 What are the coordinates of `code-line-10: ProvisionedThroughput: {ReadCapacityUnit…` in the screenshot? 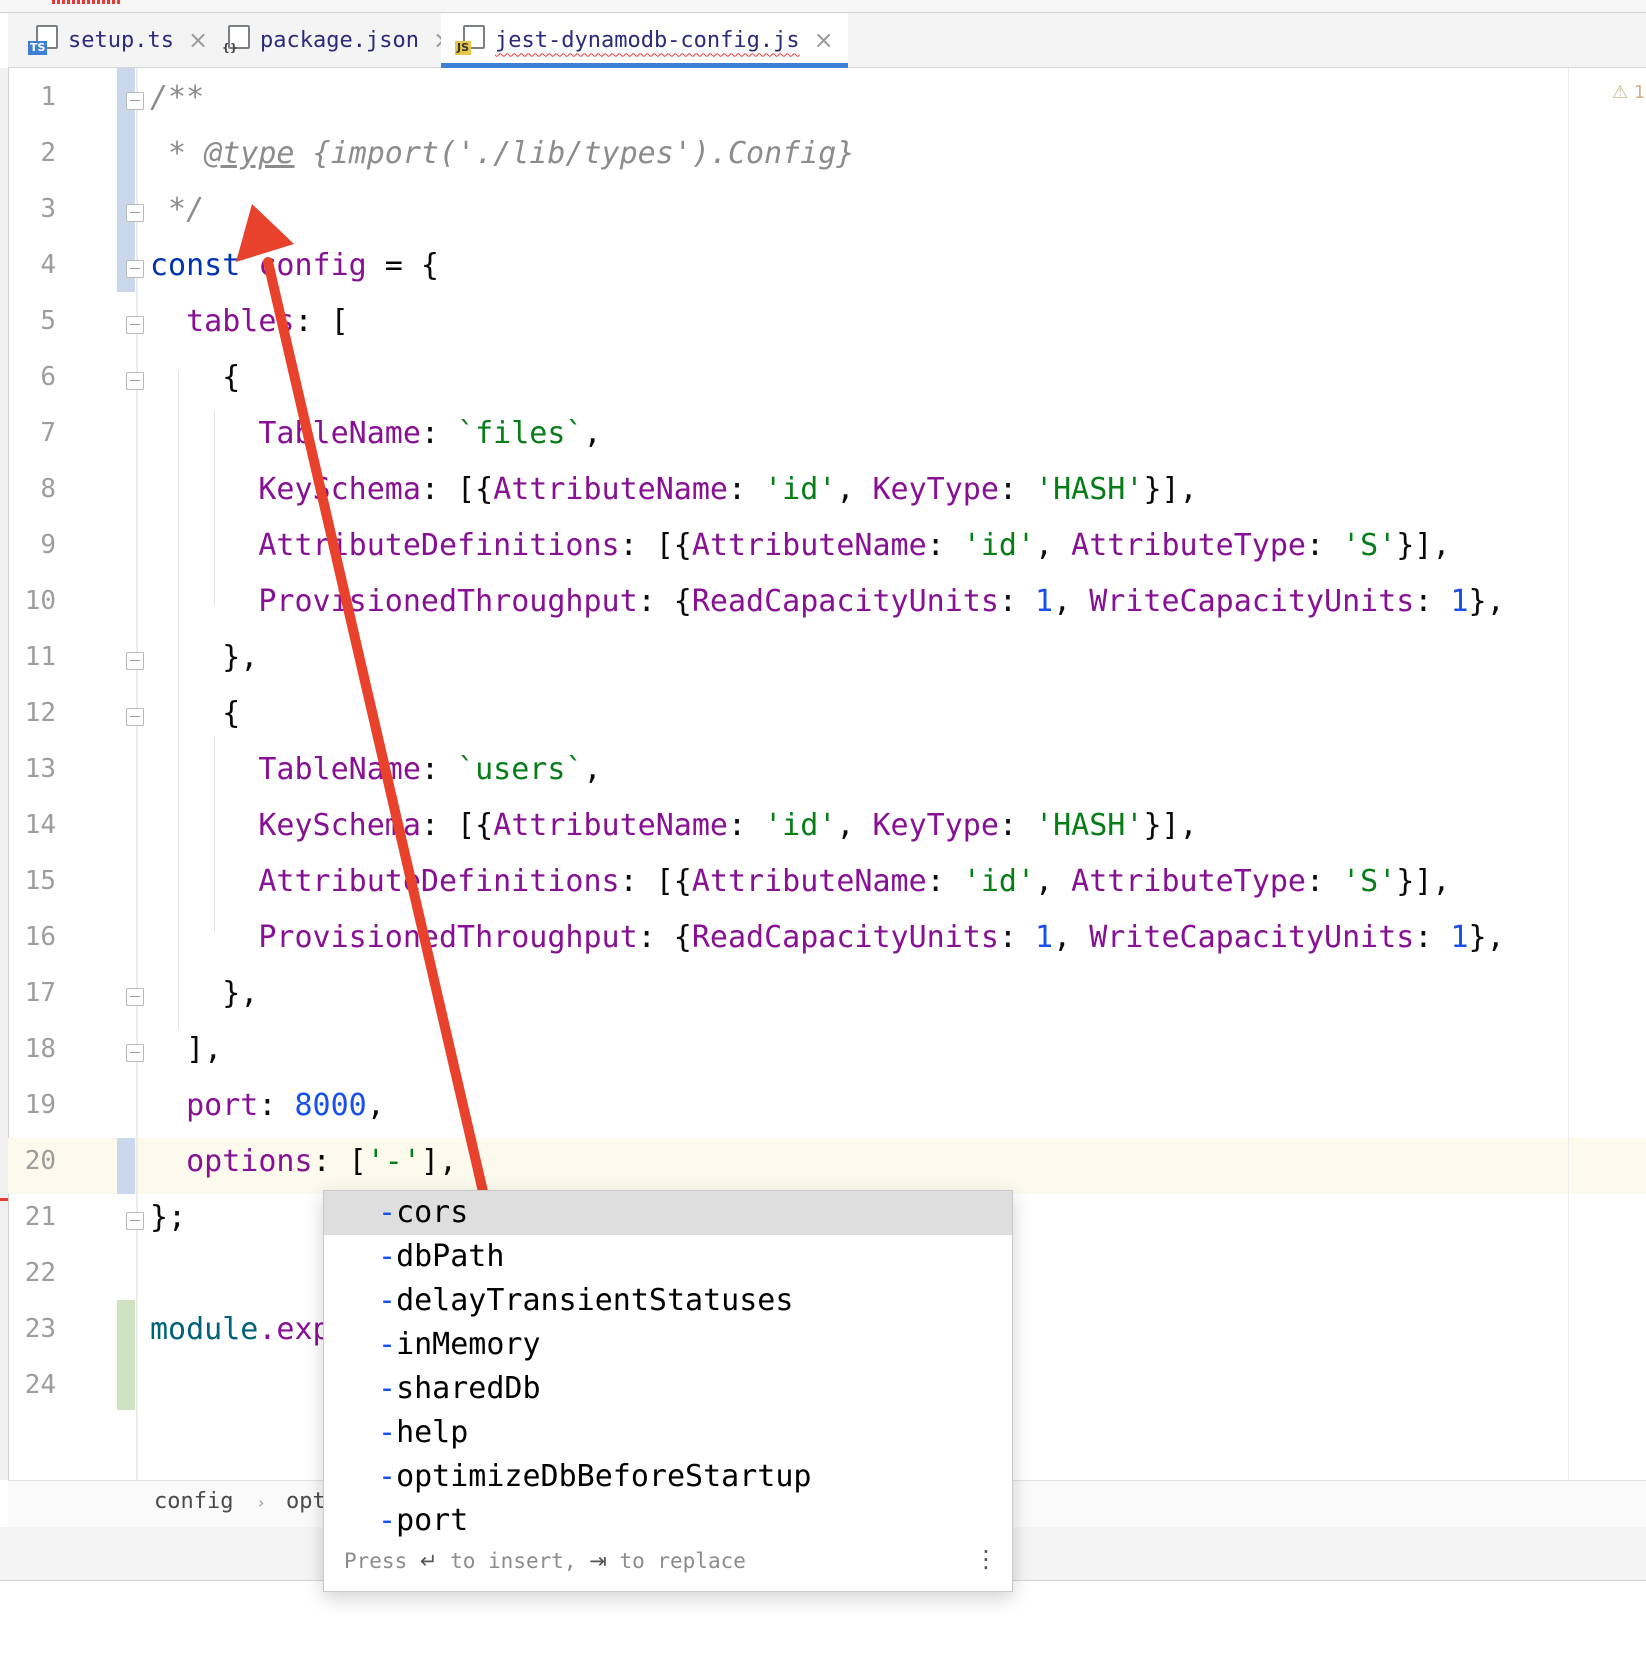 It's located at (827, 602).